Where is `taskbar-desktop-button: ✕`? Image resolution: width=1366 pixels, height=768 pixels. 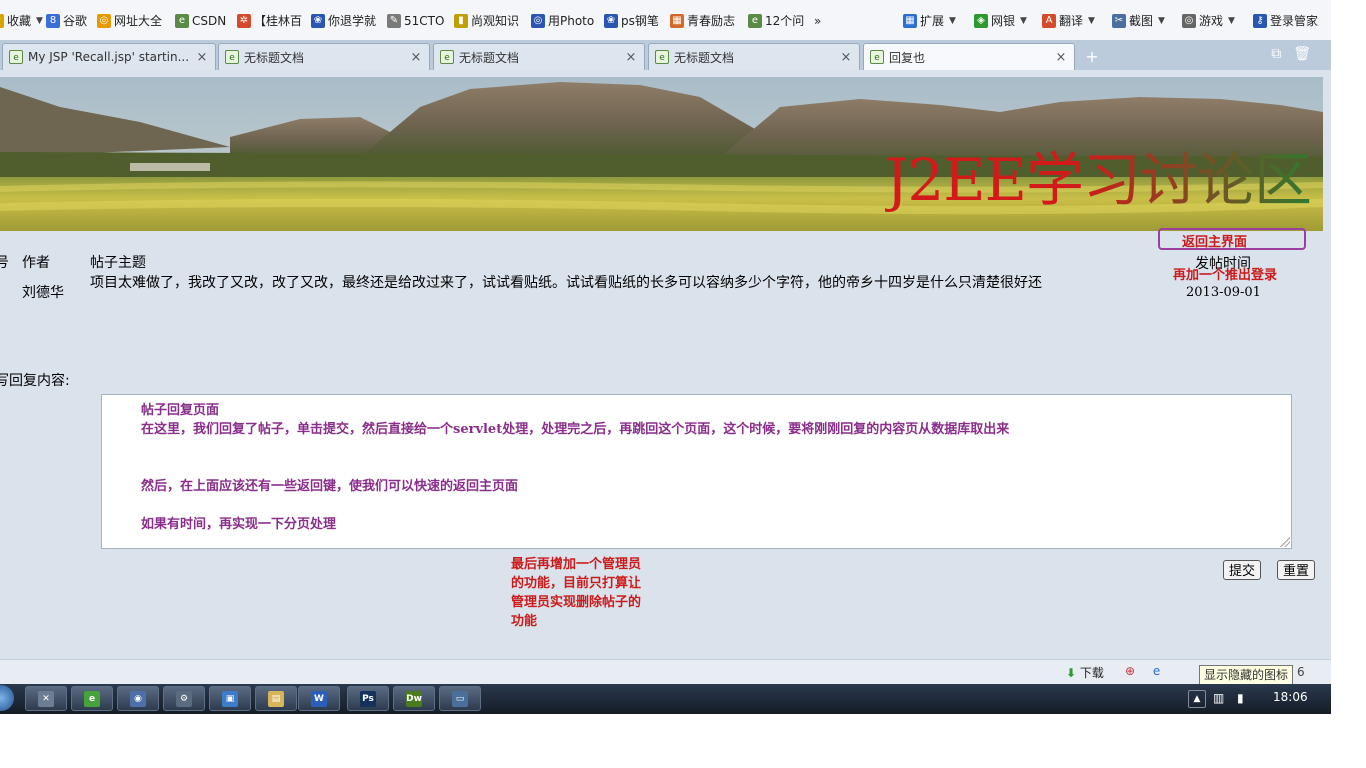
taskbar-desktop-button: ✕ is located at coordinates (46, 698).